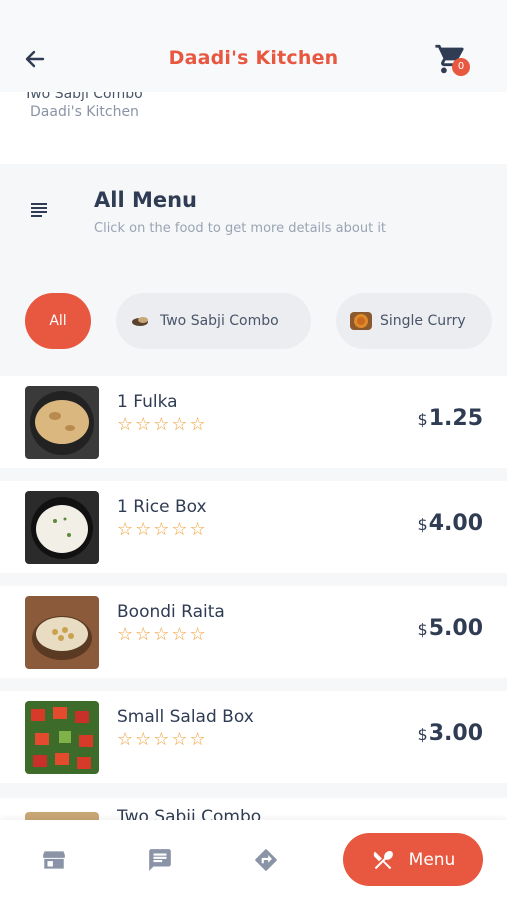  What do you see at coordinates (253, 527) in the screenshot?
I see `menu-item: 1 Rice Box ☆☆☆☆☆ $4.00` at bounding box center [253, 527].